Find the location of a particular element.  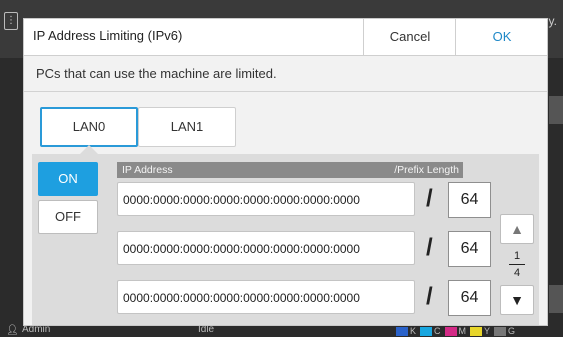

off-button: OFF is located at coordinates (68, 217).